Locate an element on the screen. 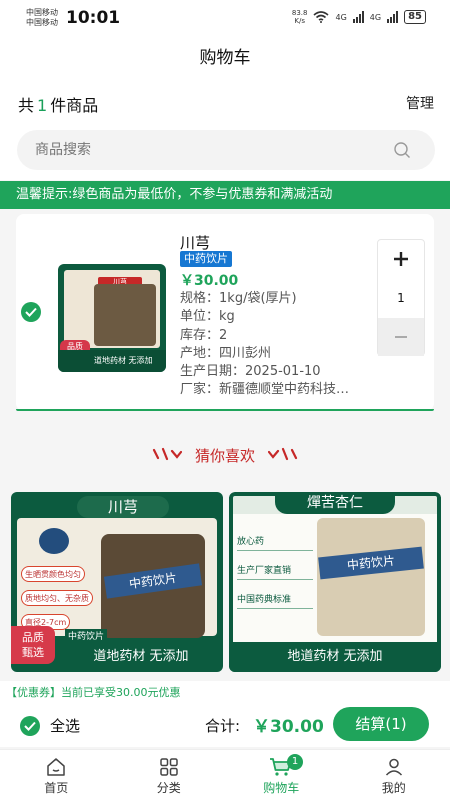  select-all-label: 全选 is located at coordinates (65, 725).